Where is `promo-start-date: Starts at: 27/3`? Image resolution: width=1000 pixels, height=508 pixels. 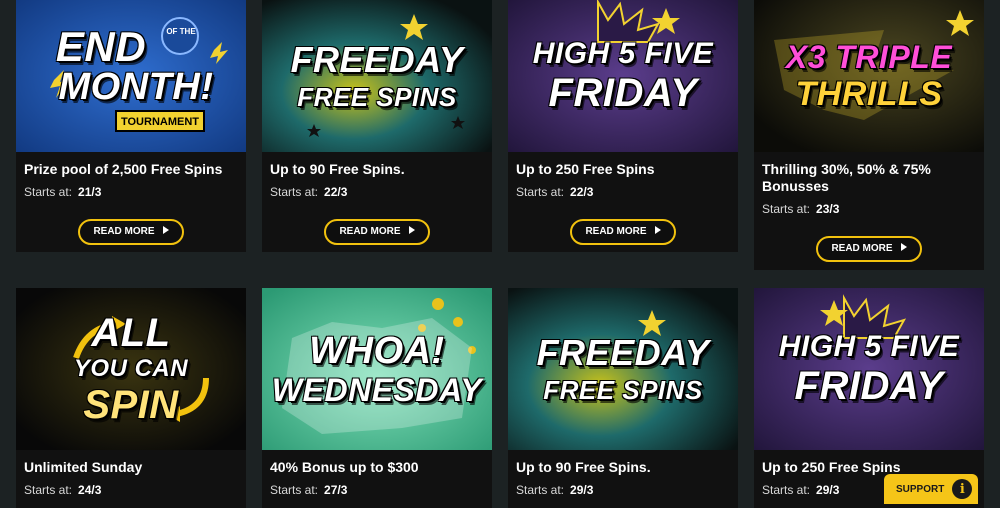
promo-start-date: Starts at: 27/3 is located at coordinates (377, 490).